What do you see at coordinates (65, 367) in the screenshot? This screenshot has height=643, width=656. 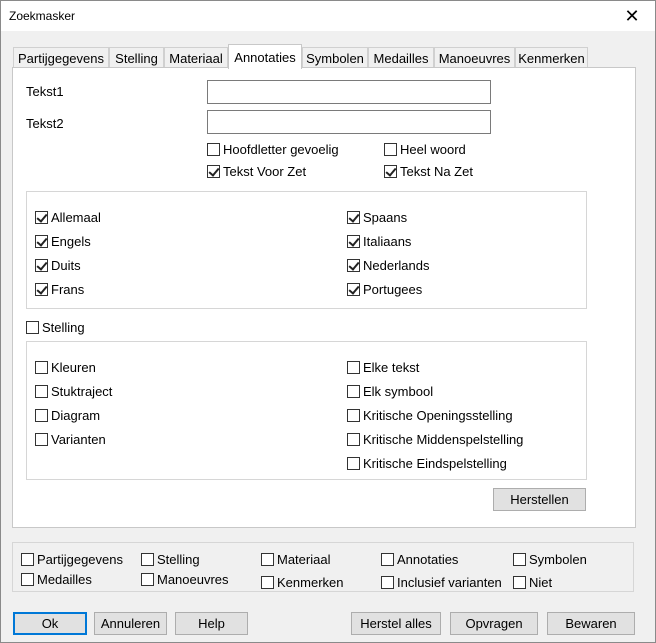 I see `kleuren-checkbox: Kleuren` at bounding box center [65, 367].